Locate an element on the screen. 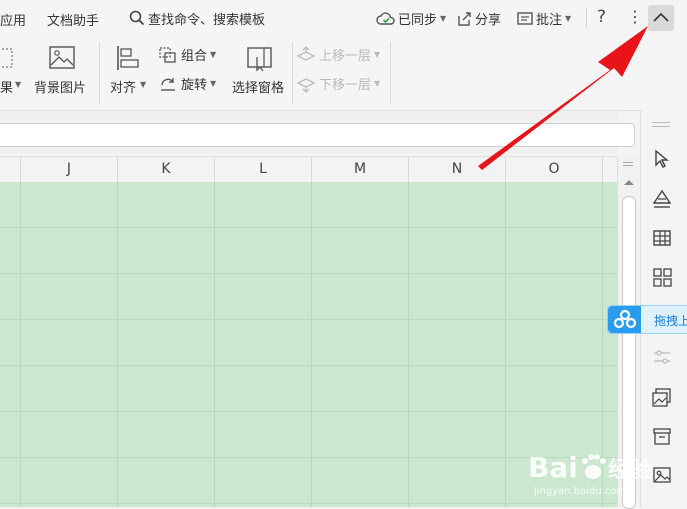 The image size is (687, 509). background-image-button: 背景图片 is located at coordinates (63, 72).